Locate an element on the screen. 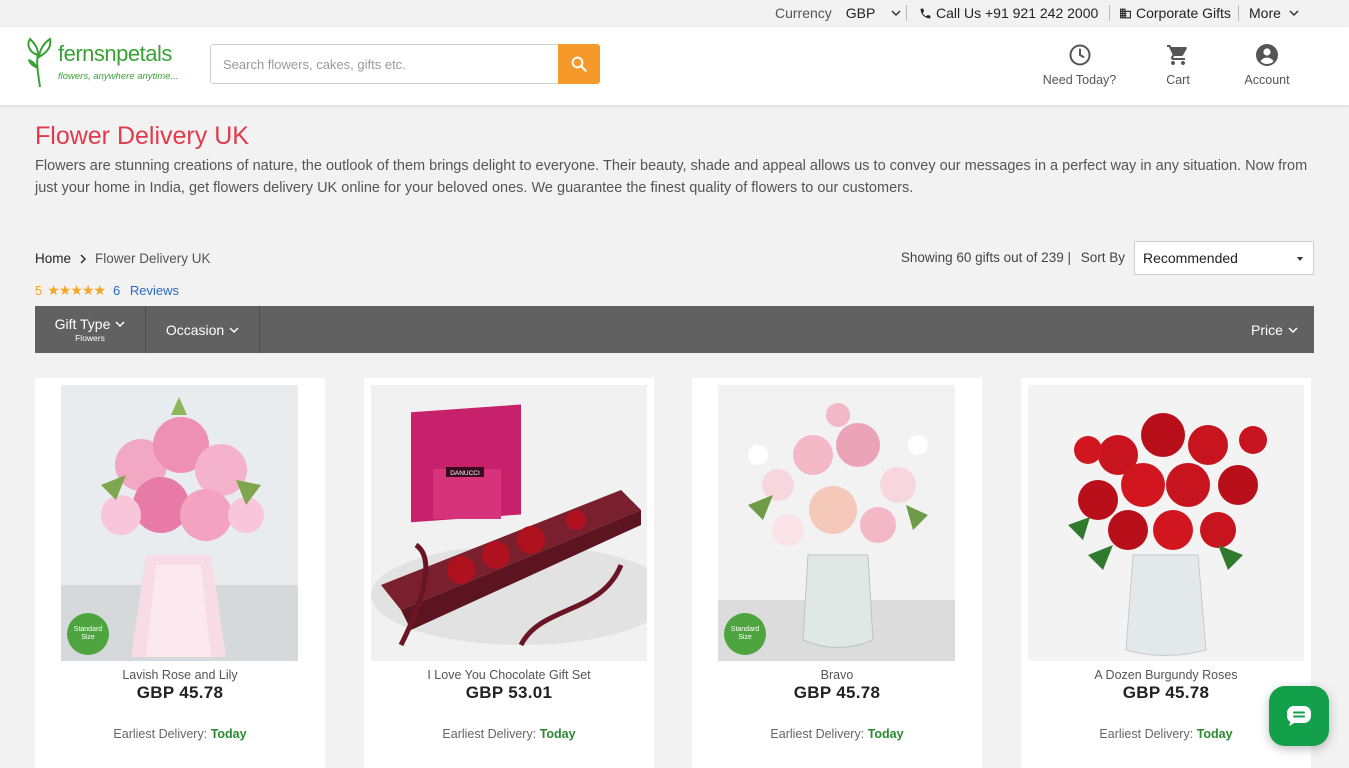  sort-select: Recommended is located at coordinates (1224, 258).